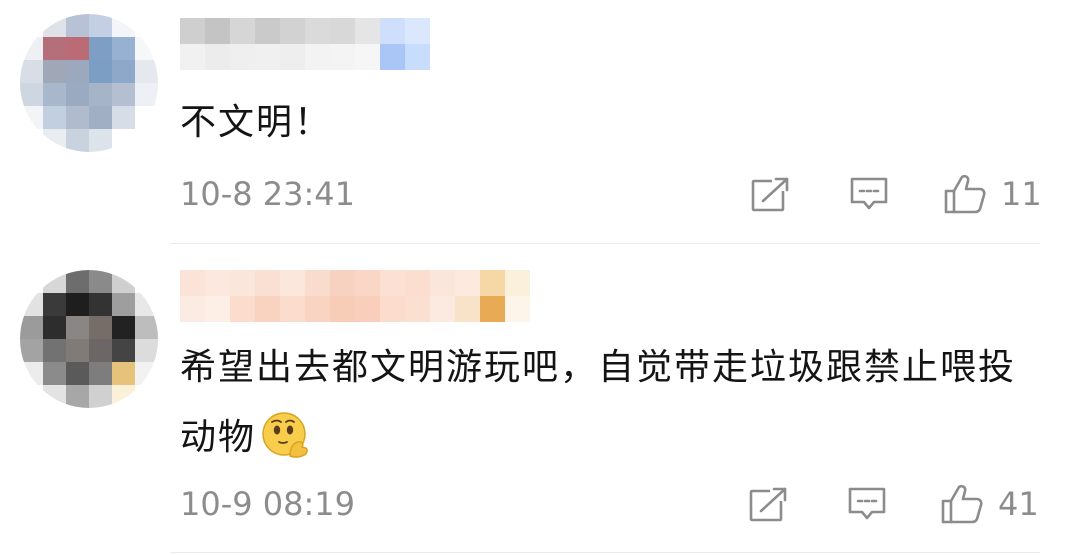  What do you see at coordinates (611, 194) in the screenshot?
I see `comment-meta-row: 10-8 23:41 11` at bounding box center [611, 194].